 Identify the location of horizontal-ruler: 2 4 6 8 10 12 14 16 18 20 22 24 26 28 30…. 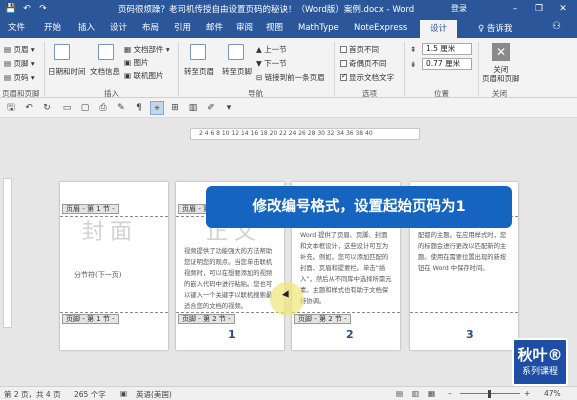
(305, 134).